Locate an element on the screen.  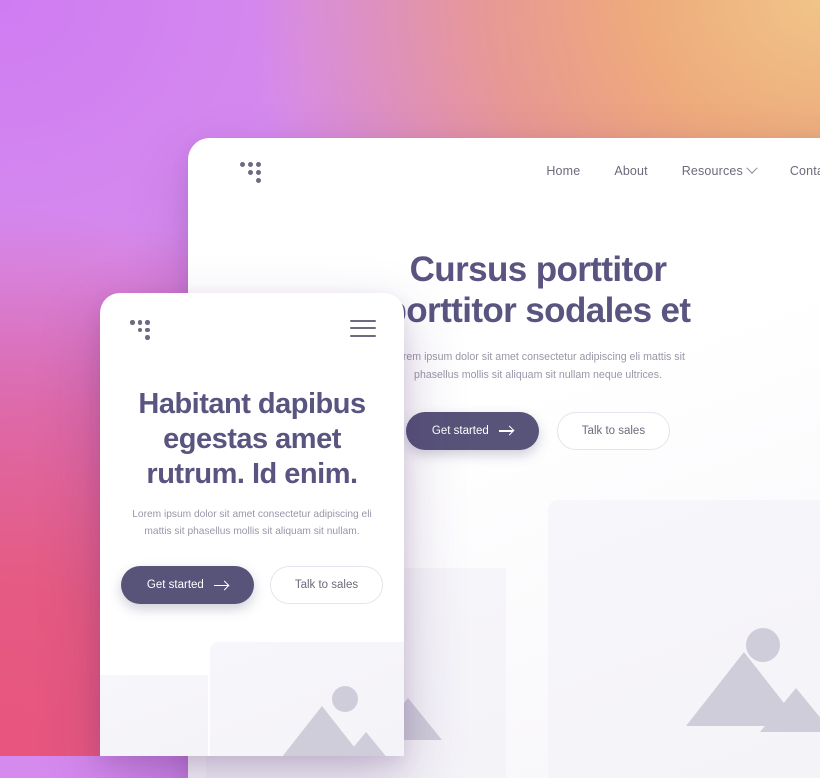
hero-title-line-1: Habitant dapibus is located at coordinates (252, 404).